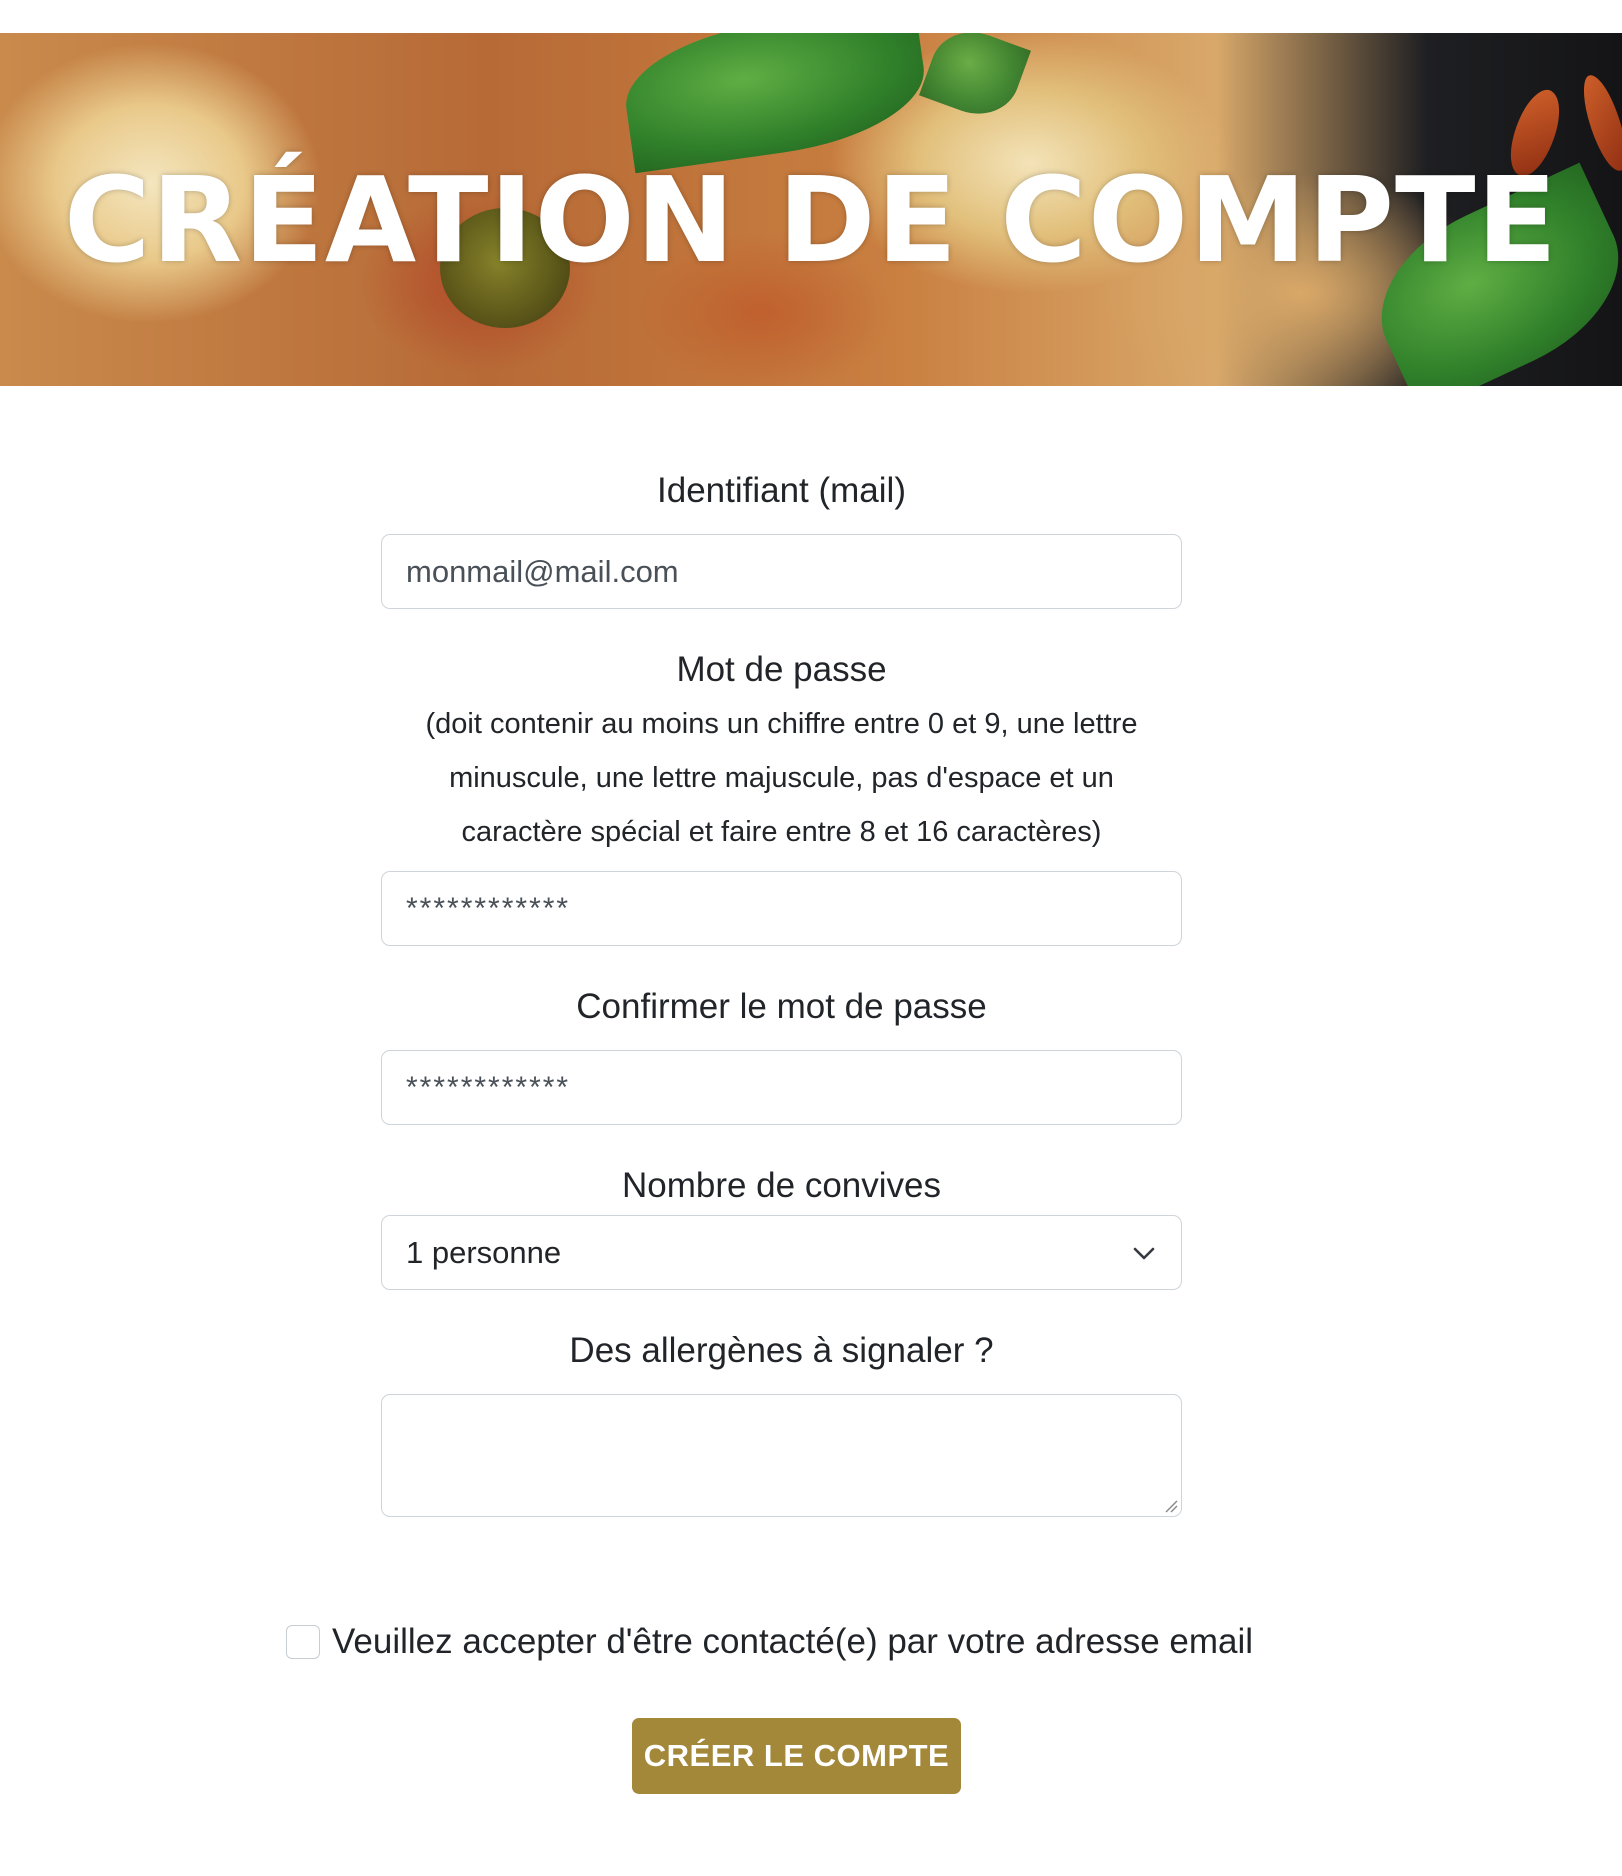  I want to click on chevron-down-icon, so click(1144, 1253).